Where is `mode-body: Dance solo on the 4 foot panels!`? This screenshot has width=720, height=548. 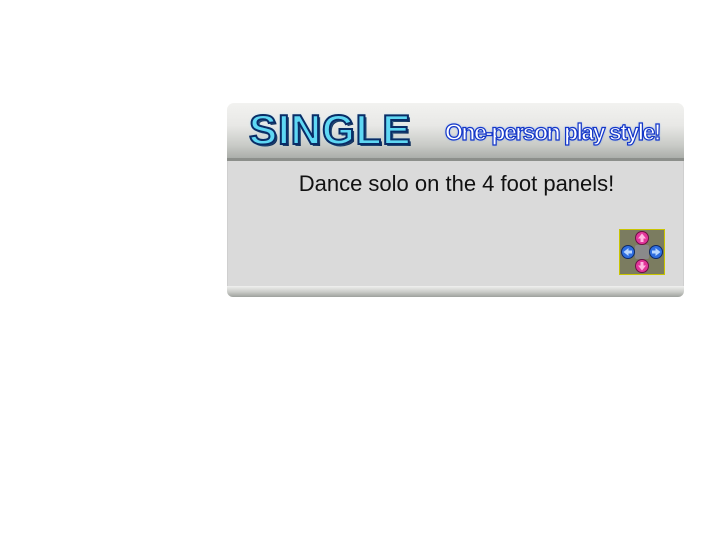
mode-body: Dance solo on the 4 foot panels! is located at coordinates (455, 223).